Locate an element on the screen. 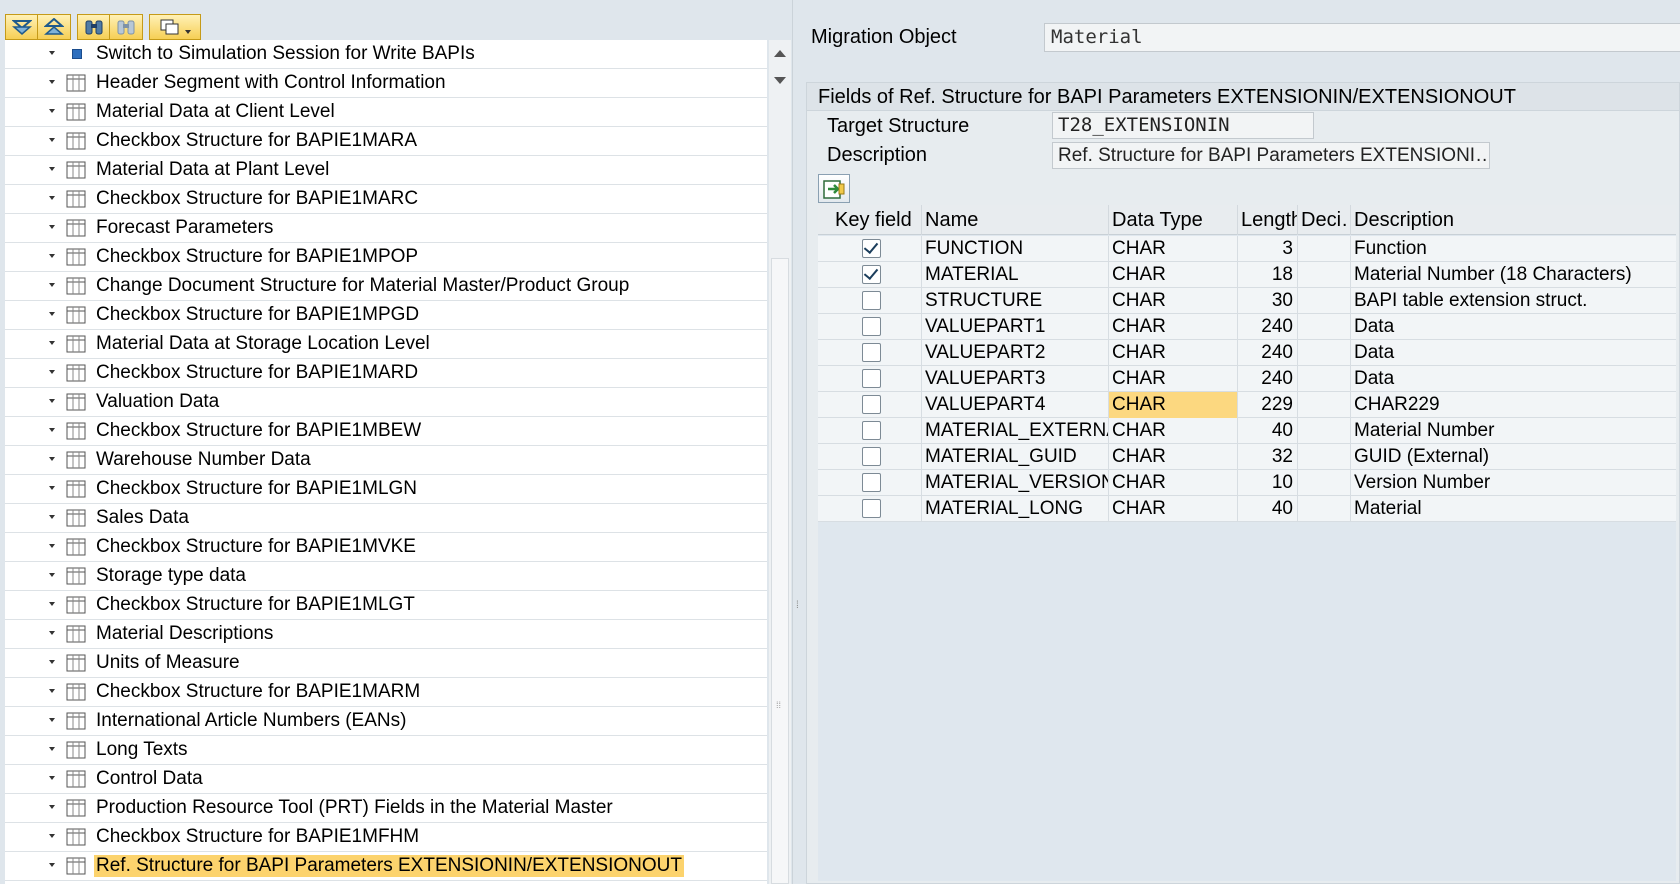 The image size is (1680, 884). tree-item: Valuation Data is located at coordinates (386, 402).